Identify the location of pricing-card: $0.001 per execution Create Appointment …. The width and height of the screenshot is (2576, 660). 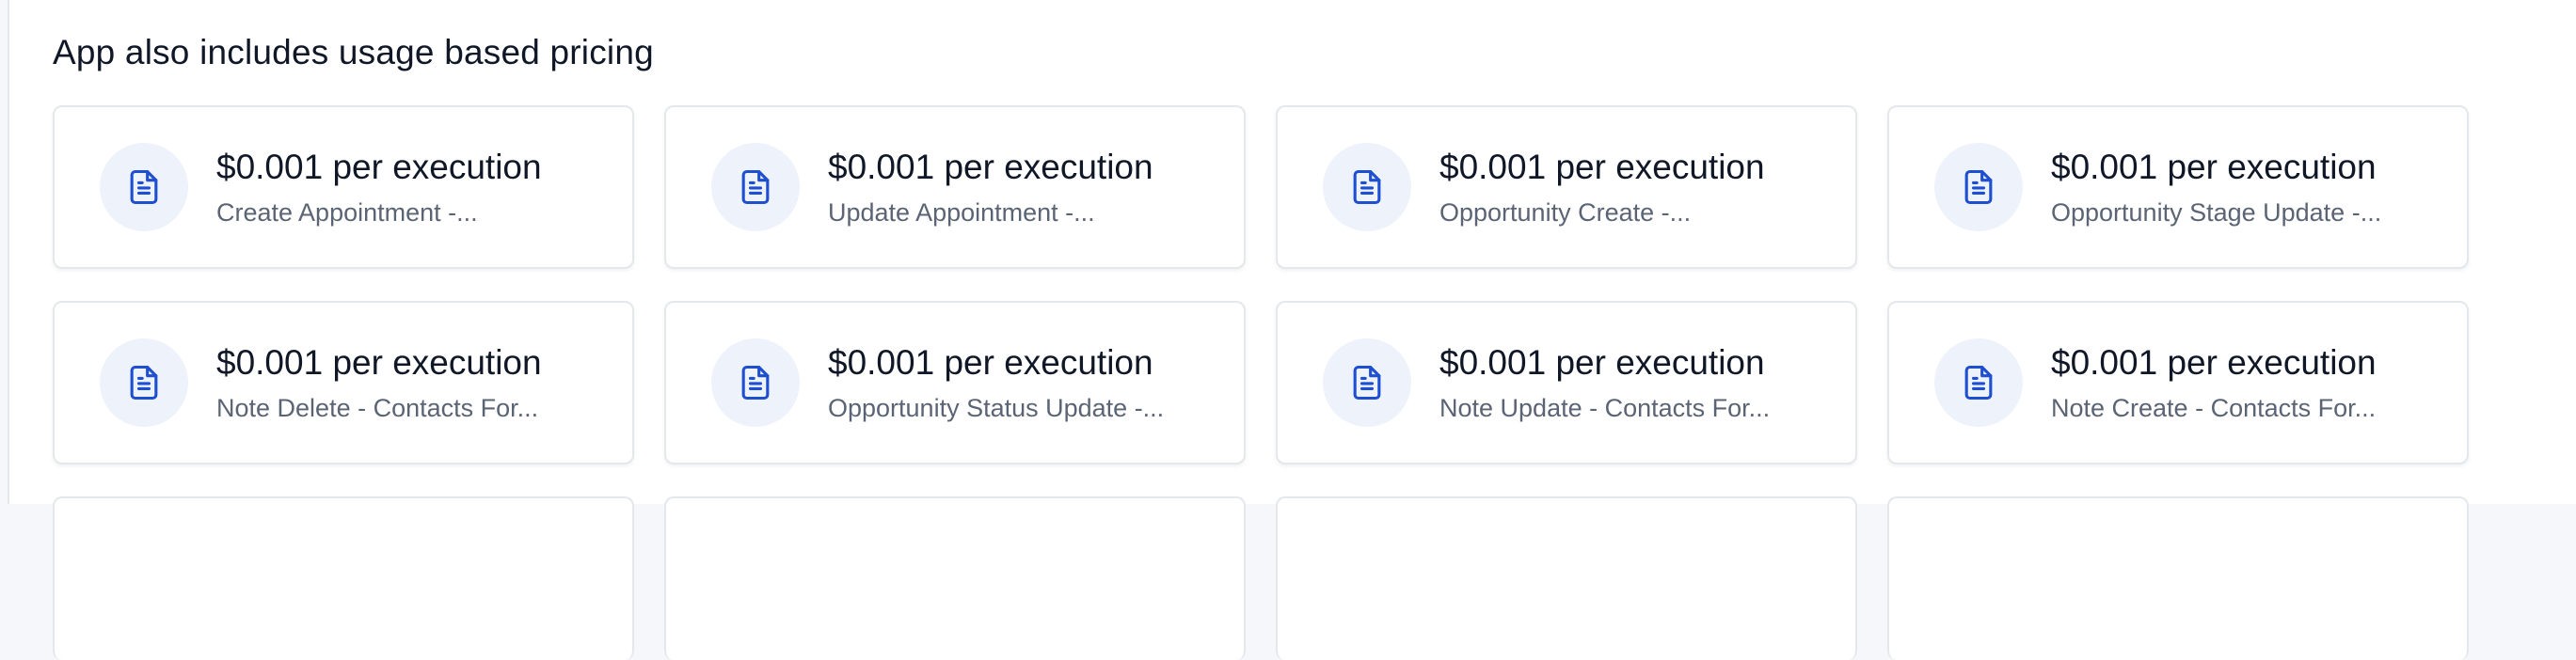
(344, 187).